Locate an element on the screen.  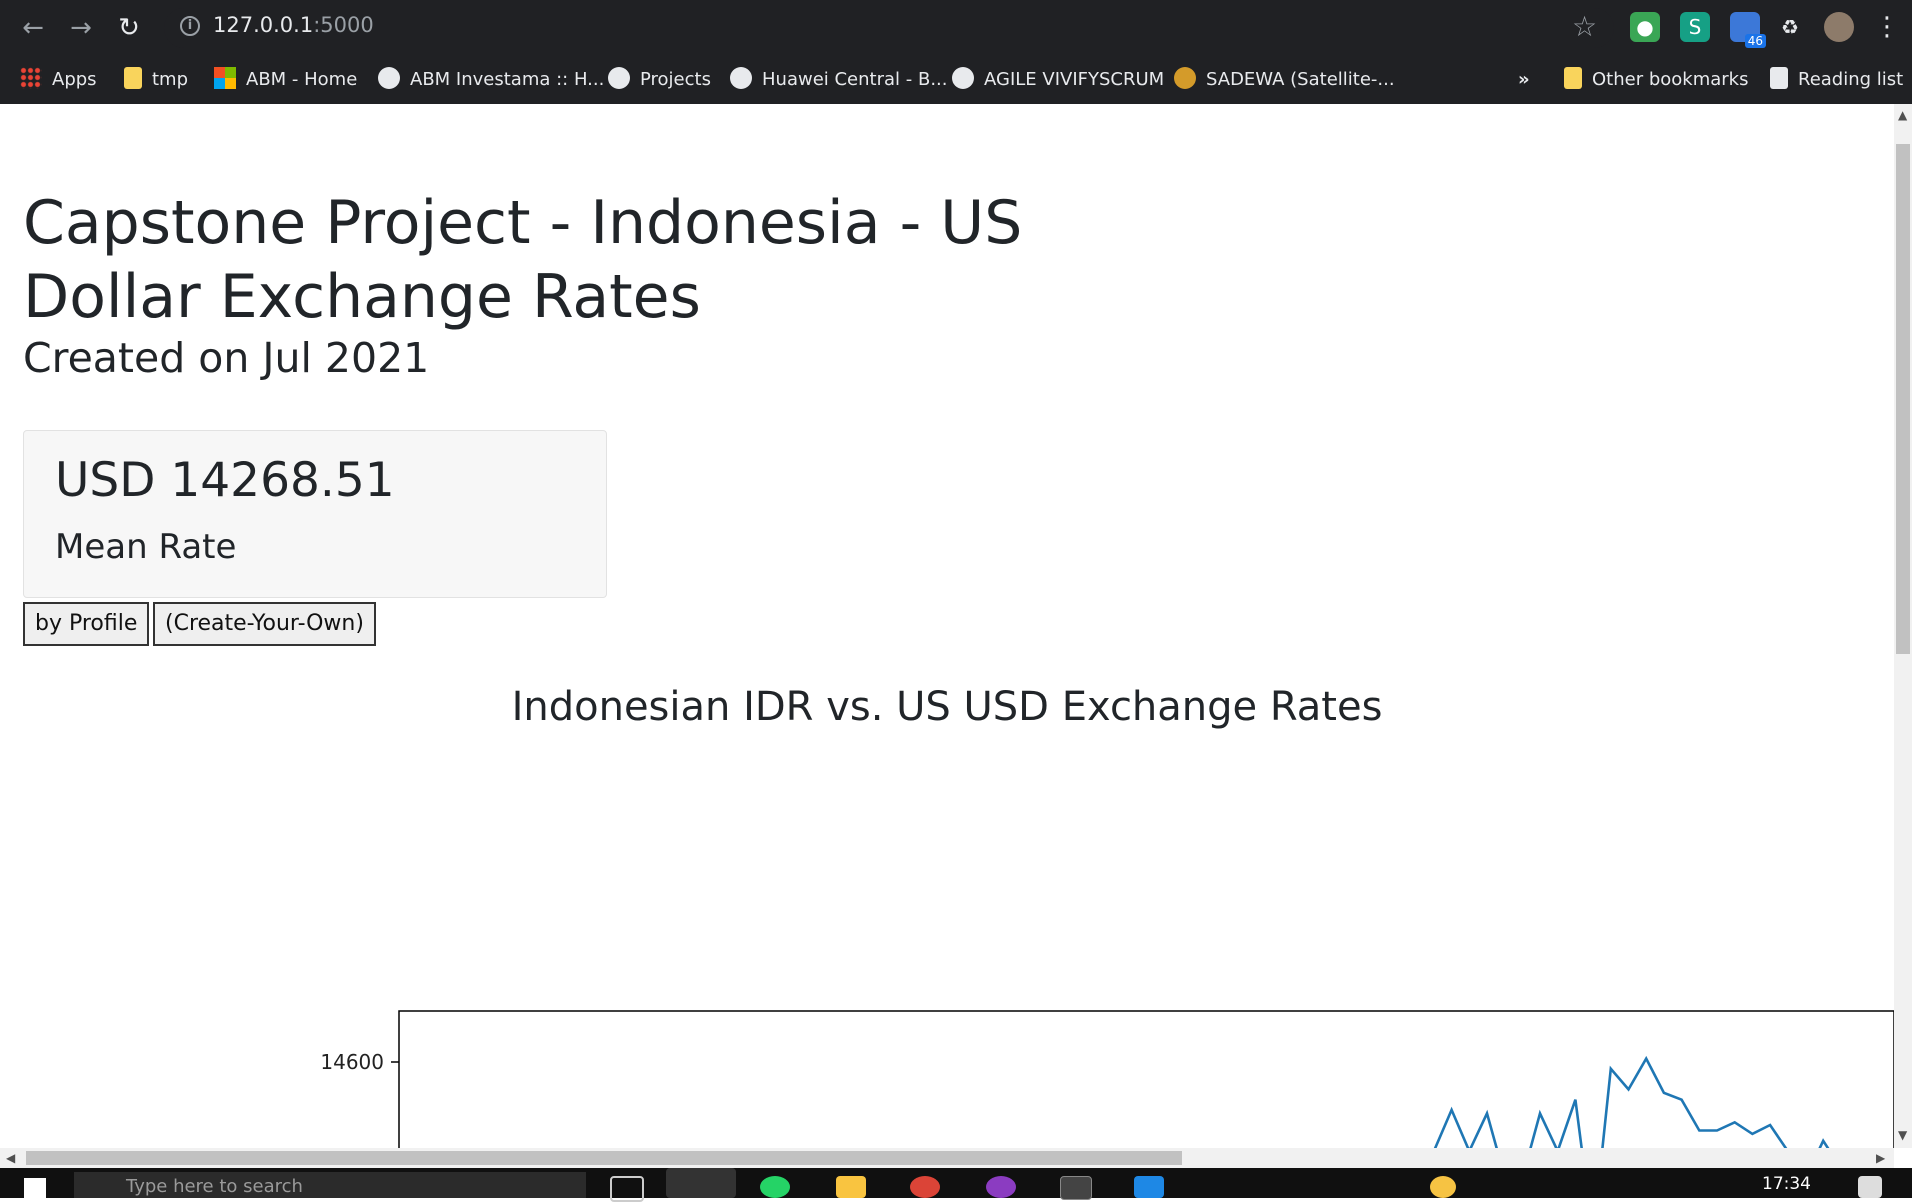
windows-taskbar: Type here to search 17:34 is located at coordinates (956, 1185).